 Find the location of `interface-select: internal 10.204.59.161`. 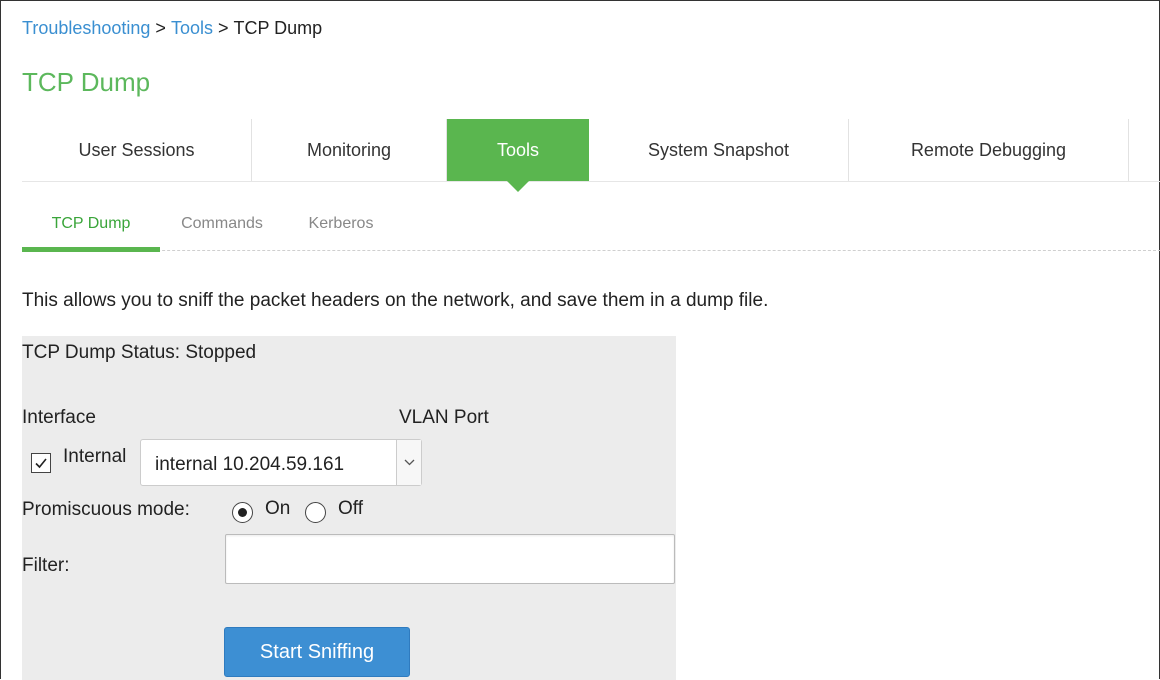

interface-select: internal 10.204.59.161 is located at coordinates (281, 462).